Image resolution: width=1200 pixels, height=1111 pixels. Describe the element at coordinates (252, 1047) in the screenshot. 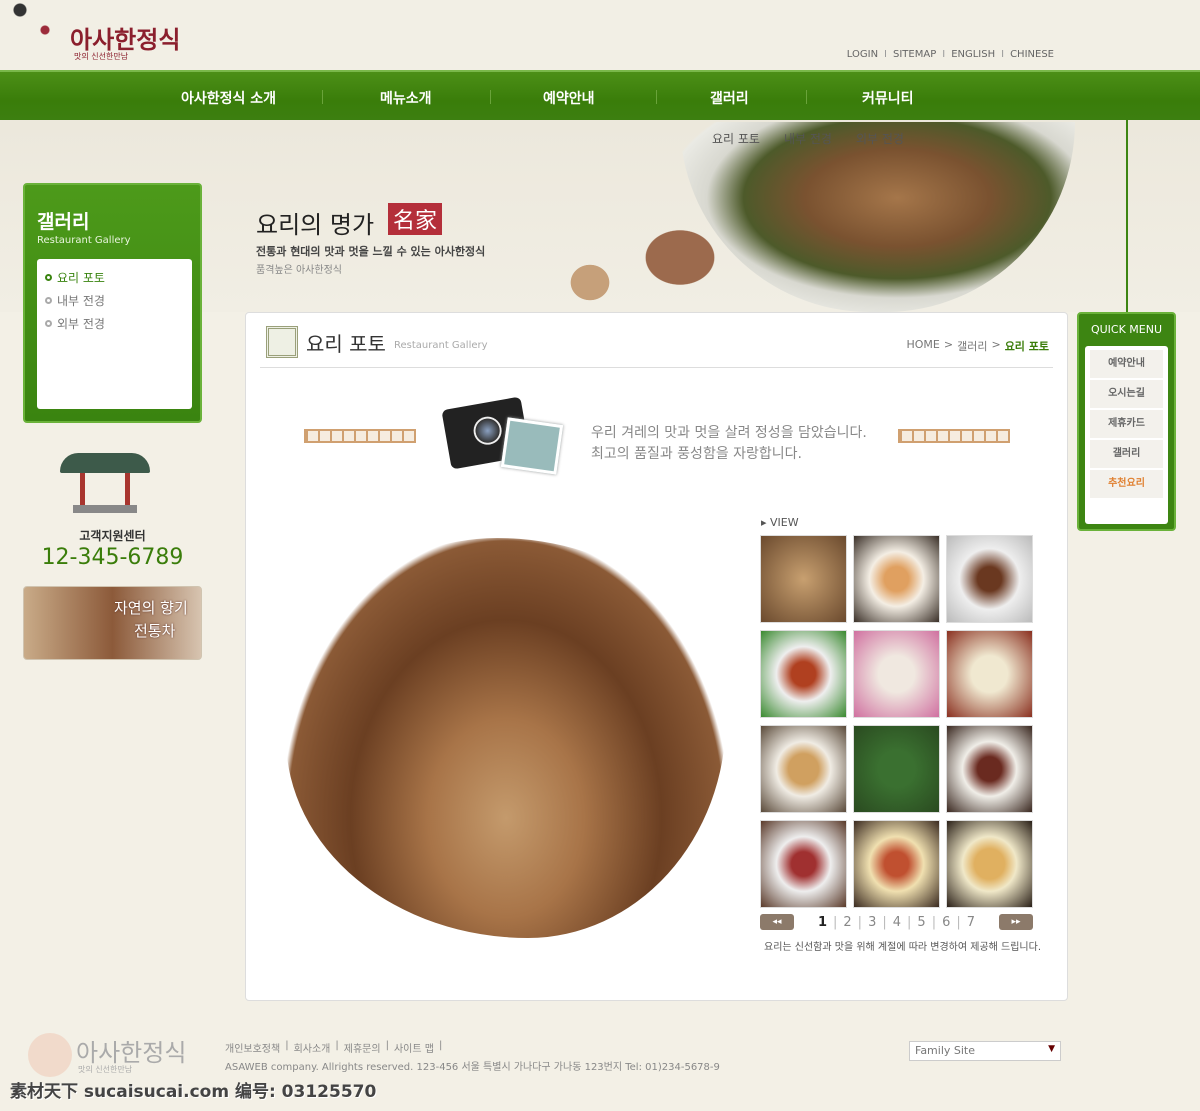

I see `footer-privacy-link: 개인보호정책` at that location.